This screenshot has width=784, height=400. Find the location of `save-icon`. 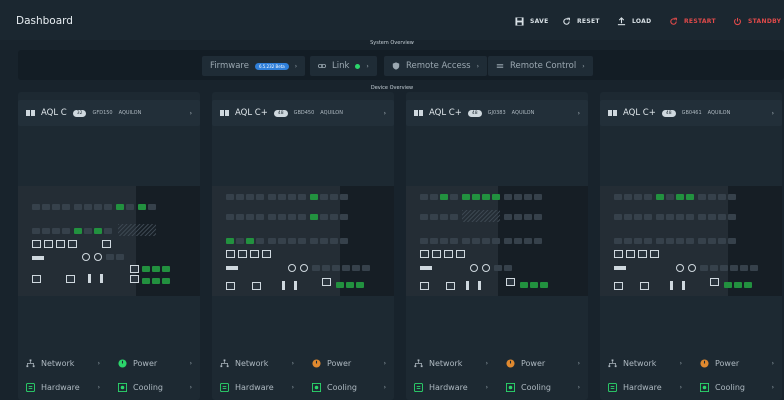

save-icon is located at coordinates (519, 21).